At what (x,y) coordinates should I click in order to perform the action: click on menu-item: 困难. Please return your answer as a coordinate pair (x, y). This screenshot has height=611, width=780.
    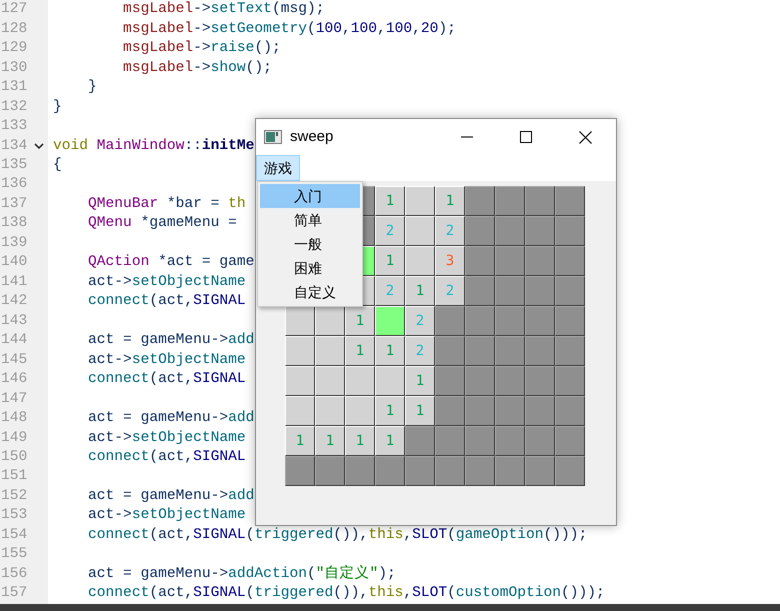
    Looking at the image, I should click on (310, 268).